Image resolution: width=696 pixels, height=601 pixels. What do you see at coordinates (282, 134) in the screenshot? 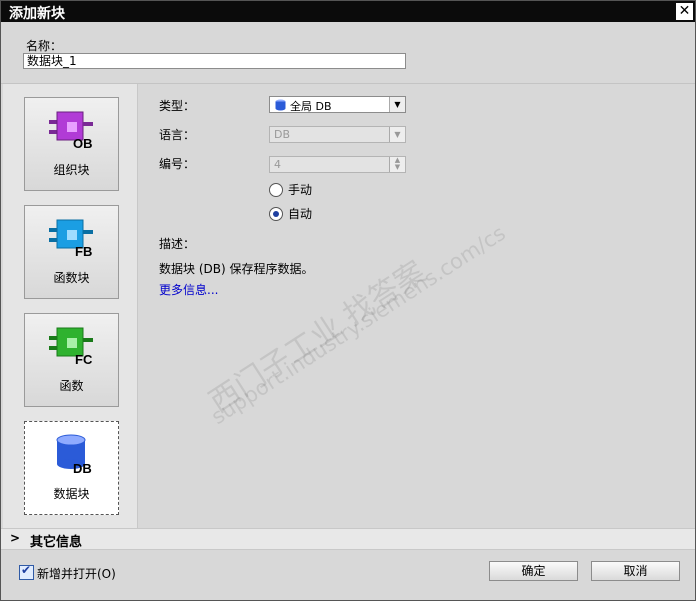
I see `language-value: DB` at bounding box center [282, 134].